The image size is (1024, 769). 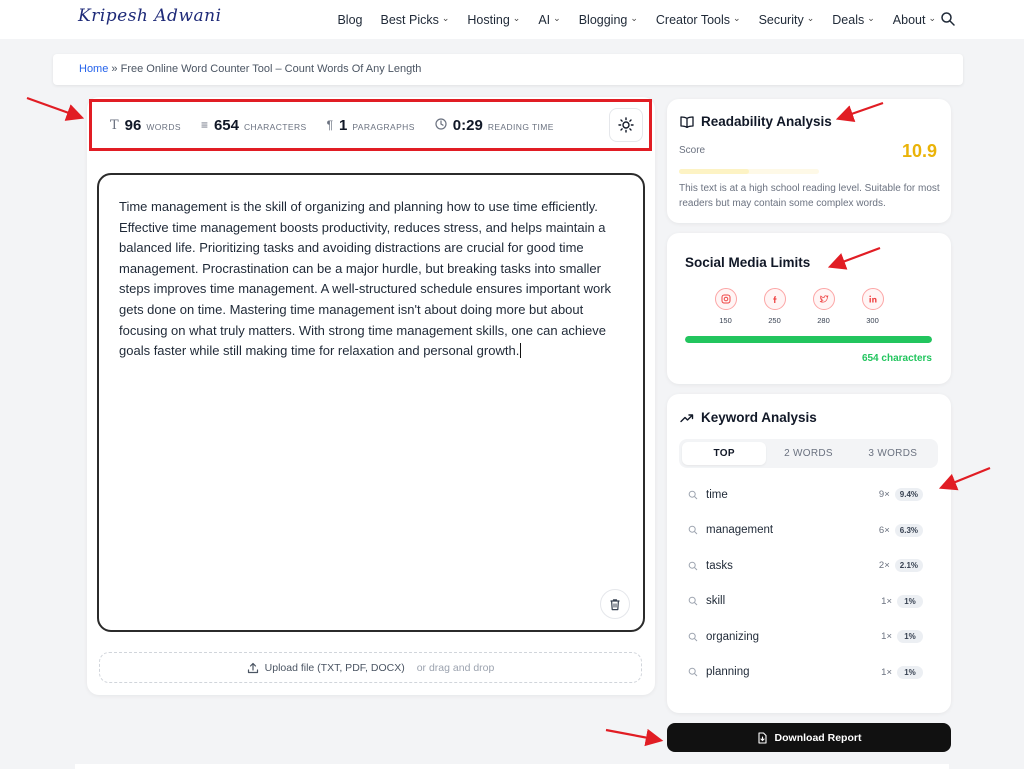 What do you see at coordinates (919, 151) in the screenshot?
I see `score-value: 10.9` at bounding box center [919, 151].